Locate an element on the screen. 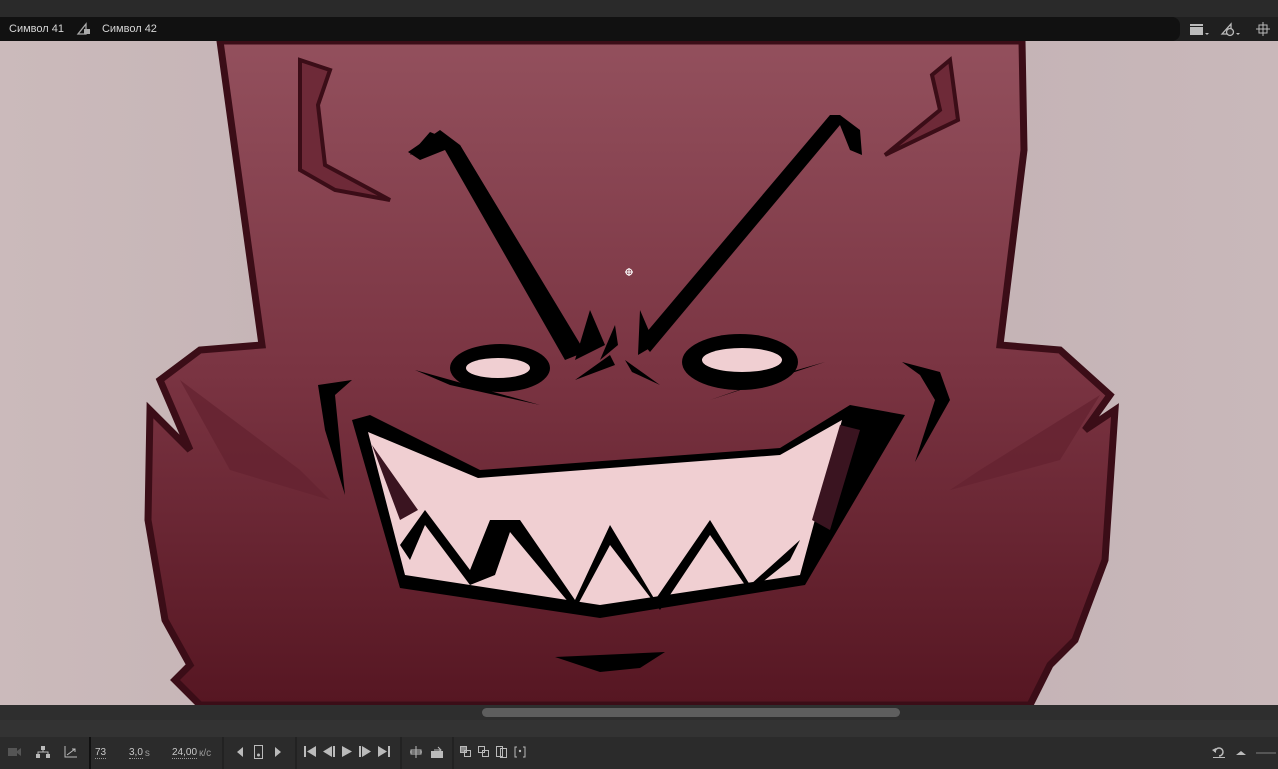  breadcrumb-item-symbol-42: Символ 42 is located at coordinates (129, 29).